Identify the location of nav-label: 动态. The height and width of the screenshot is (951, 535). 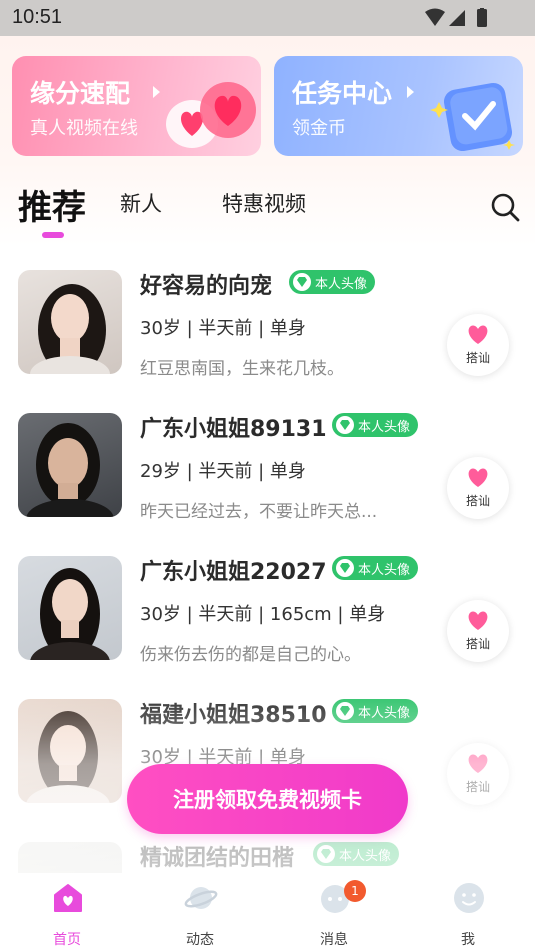
(200, 940).